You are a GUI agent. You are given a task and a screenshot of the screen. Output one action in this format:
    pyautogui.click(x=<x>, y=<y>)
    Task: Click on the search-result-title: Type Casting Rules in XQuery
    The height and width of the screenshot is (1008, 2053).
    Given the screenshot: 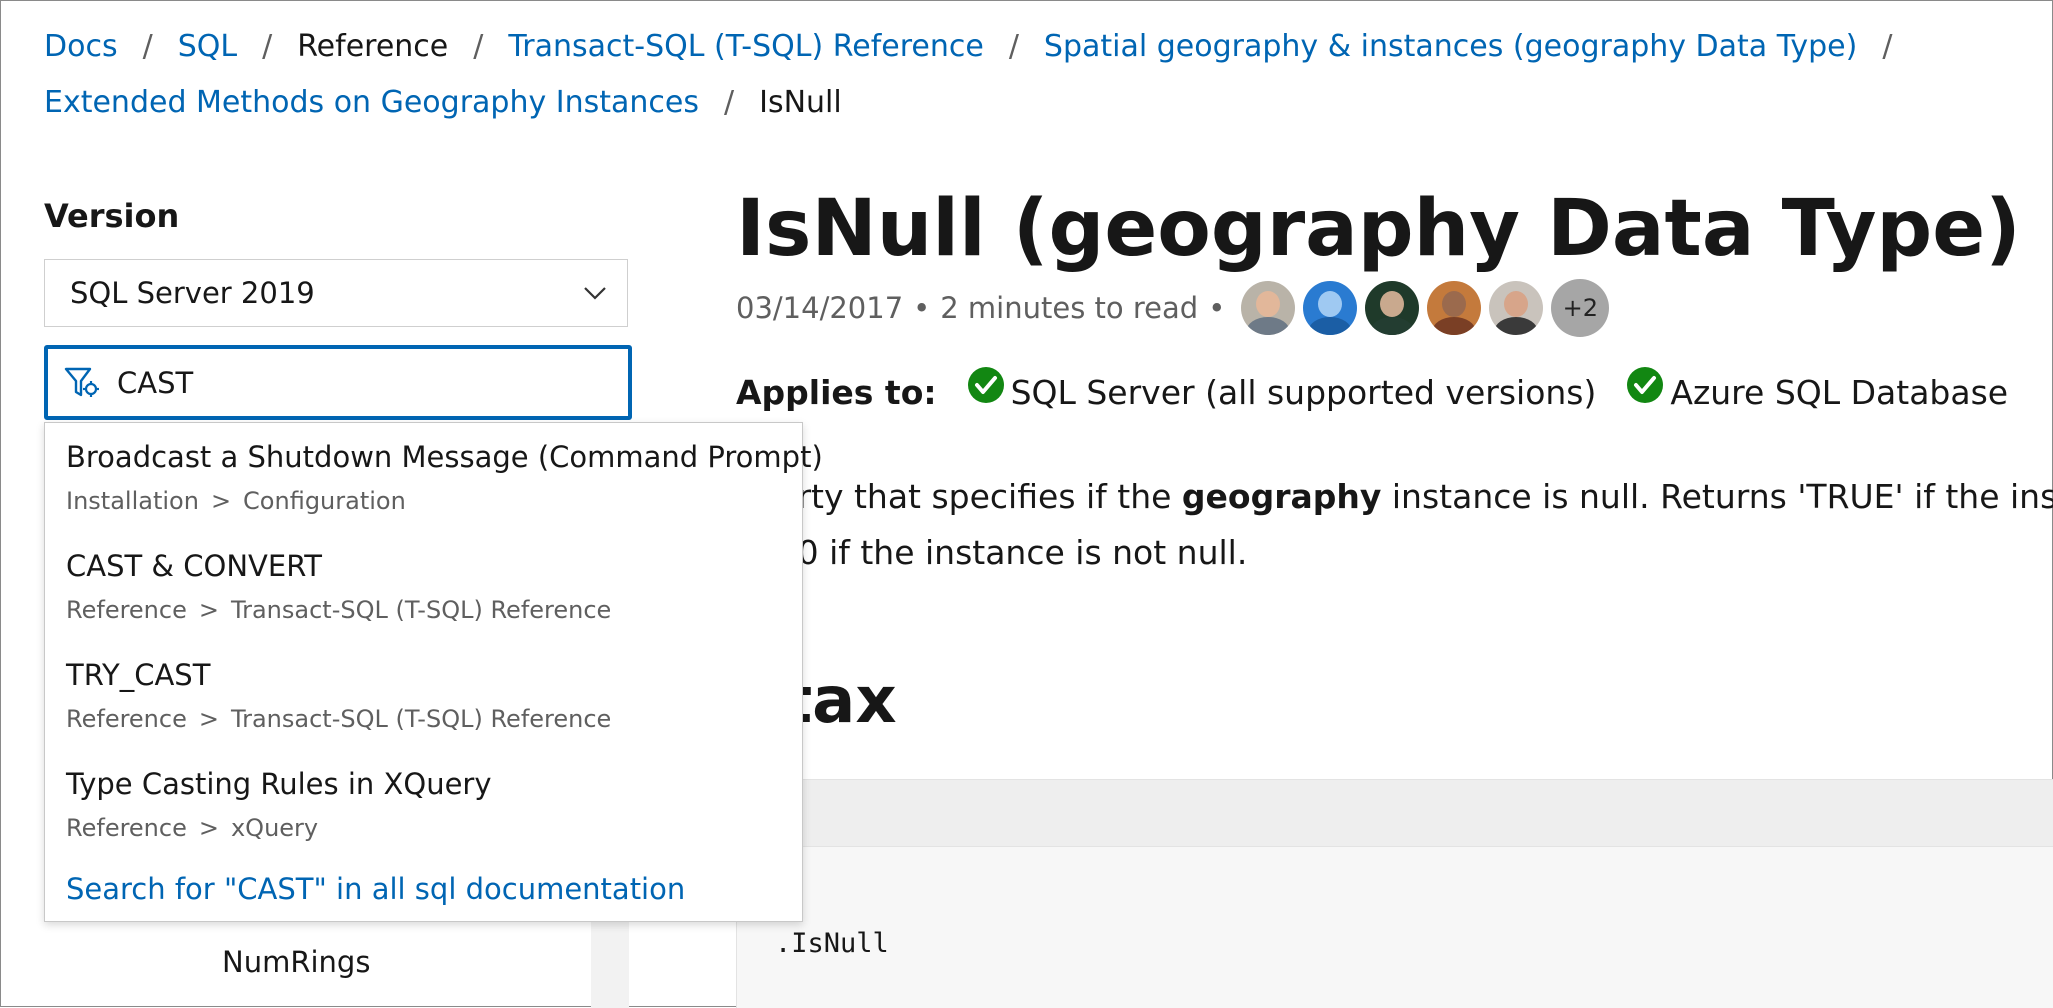 What is the action you would take?
    pyautogui.click(x=279, y=784)
    